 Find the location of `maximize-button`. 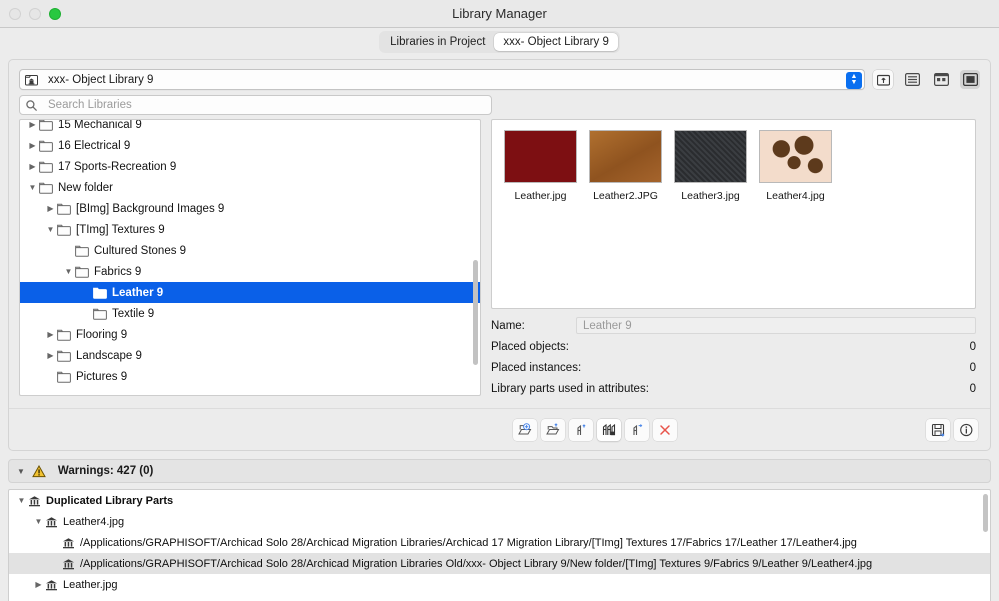

maximize-button is located at coordinates (55, 13).